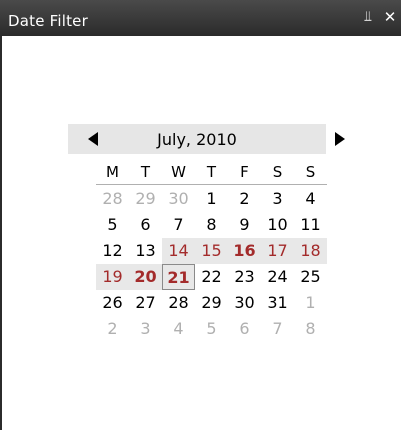 Image resolution: width=401 pixels, height=430 pixels. I want to click on calendar-week-row: 5 6 7 8 9 10 11, so click(211, 225).